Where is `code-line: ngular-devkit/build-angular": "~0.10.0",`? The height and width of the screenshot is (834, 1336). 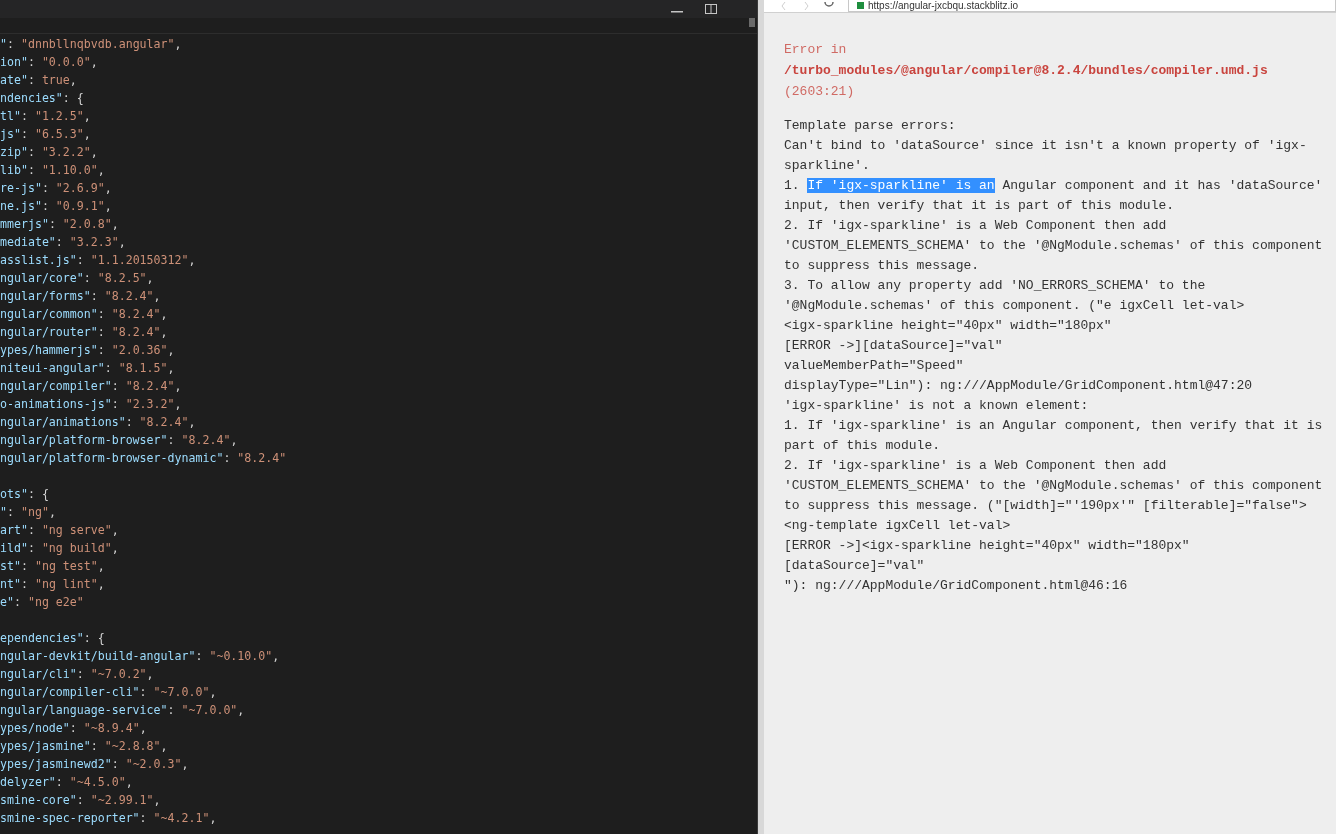
code-line: ngular-devkit/build-angular": "~0.10.0", is located at coordinates (140, 656).